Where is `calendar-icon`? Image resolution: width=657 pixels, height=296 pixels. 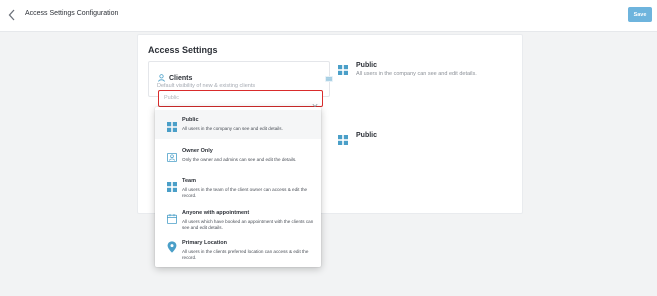
calendar-icon is located at coordinates (172, 220).